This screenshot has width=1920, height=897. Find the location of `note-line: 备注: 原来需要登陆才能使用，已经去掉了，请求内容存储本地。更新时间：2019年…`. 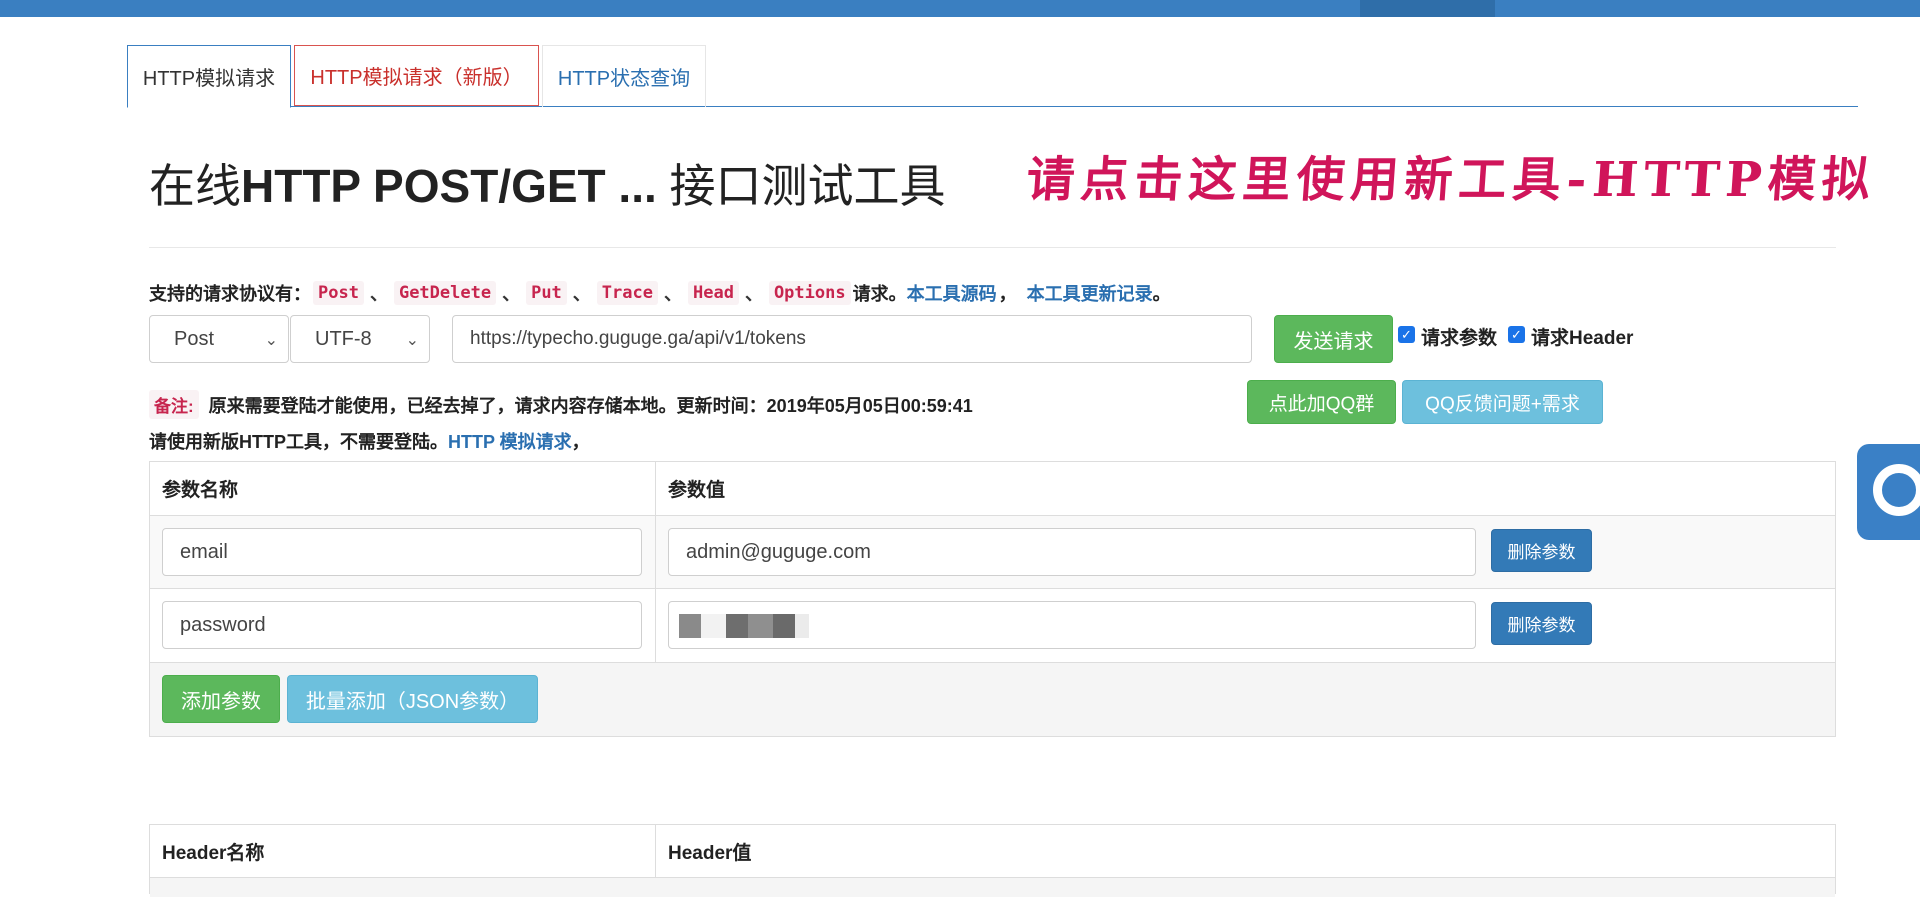

note-line: 备注: 原来需要登陆才能使用，已经去掉了，请求内容存储本地。更新时间：2019年… is located at coordinates (561, 404).